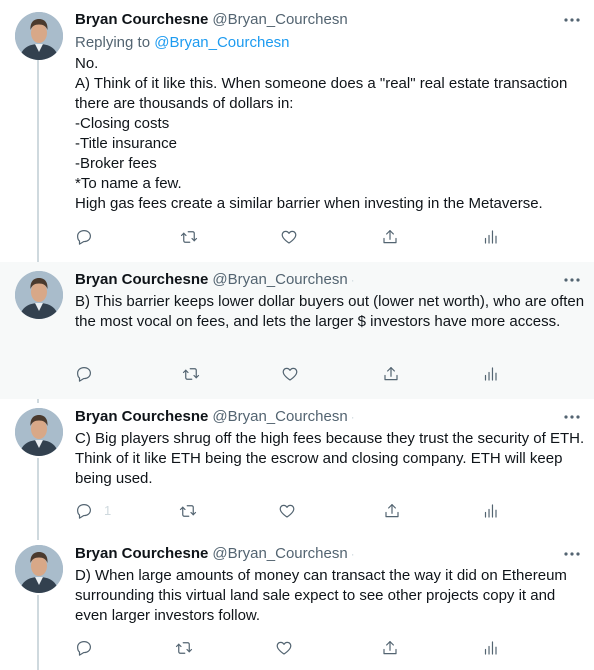 The width and height of the screenshot is (594, 670). What do you see at coordinates (221, 42) in the screenshot?
I see `replying-mention: @Bryan_Courchesn` at bounding box center [221, 42].